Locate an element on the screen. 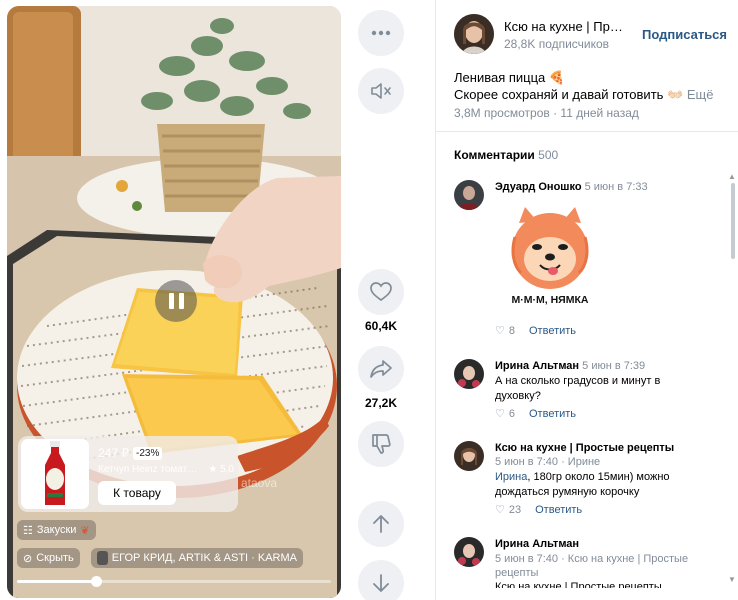 The image size is (738, 600). post-text: Скорее сохраняй и давай готовить is located at coordinates (561, 94).